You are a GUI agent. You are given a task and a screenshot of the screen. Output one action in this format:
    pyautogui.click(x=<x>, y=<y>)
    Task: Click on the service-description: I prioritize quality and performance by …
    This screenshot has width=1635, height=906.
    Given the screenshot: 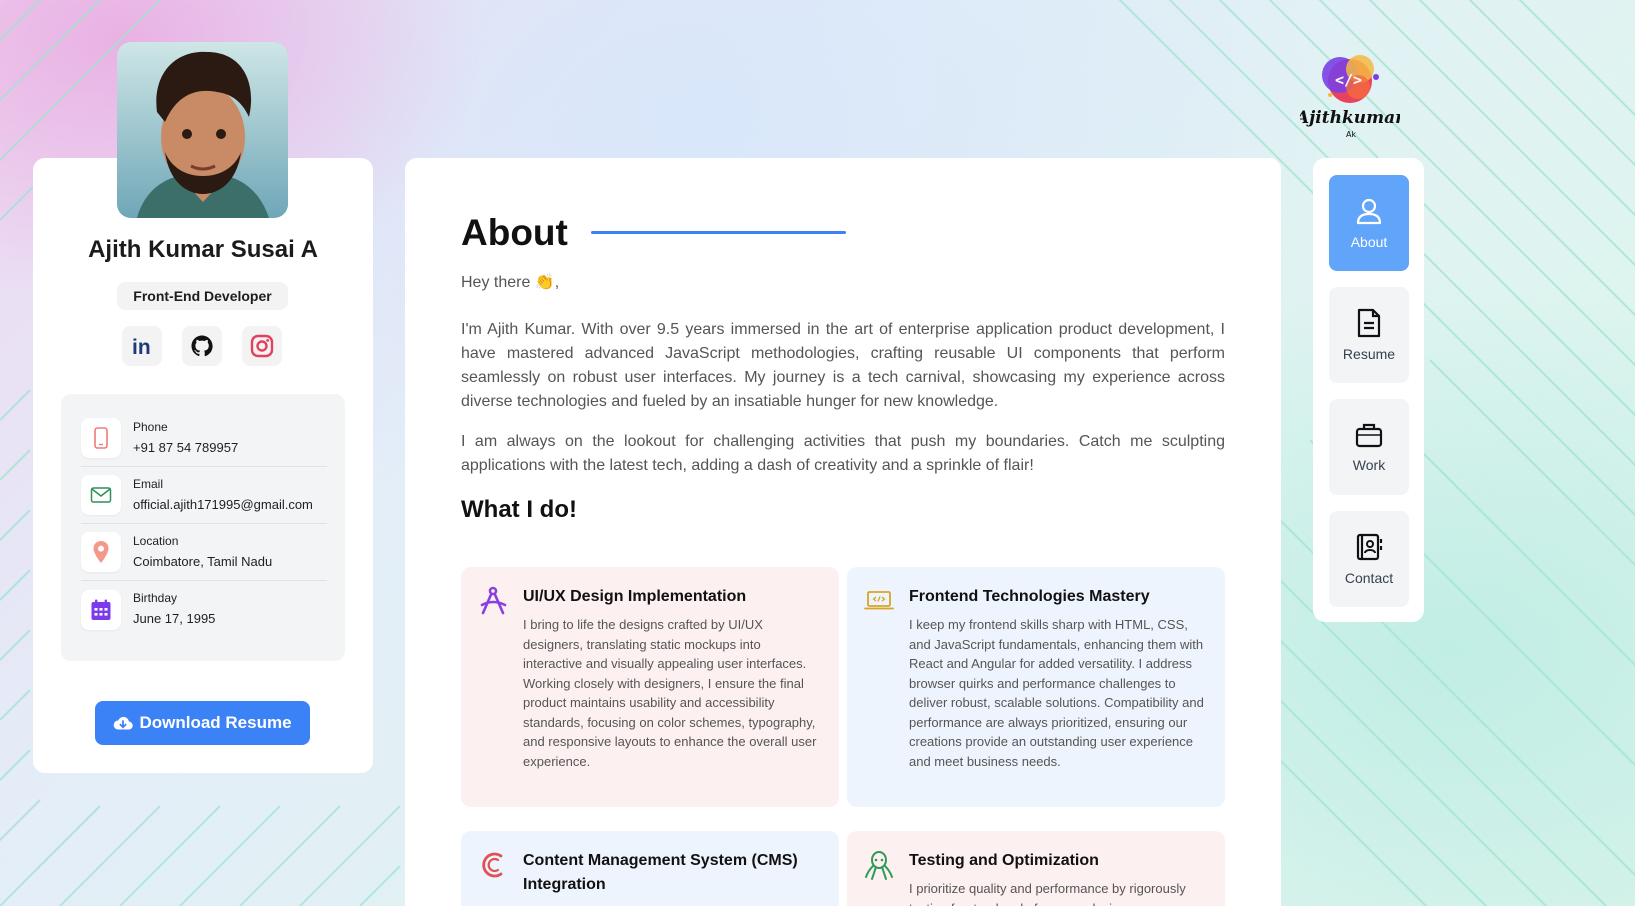 What is the action you would take?
    pyautogui.click(x=1047, y=893)
    